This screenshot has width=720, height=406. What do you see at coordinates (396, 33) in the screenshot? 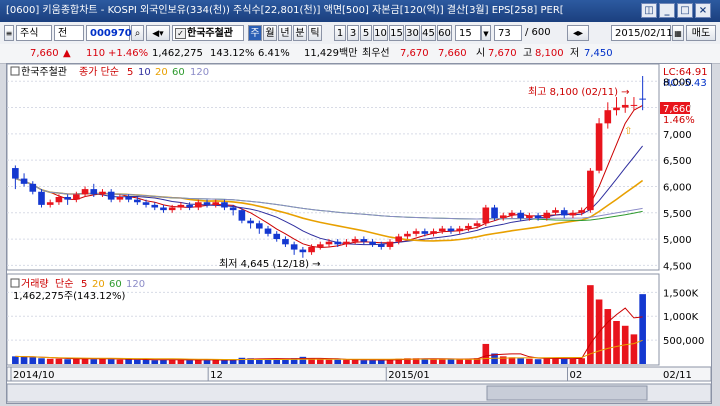
I see `minute-15: 15` at bounding box center [396, 33].